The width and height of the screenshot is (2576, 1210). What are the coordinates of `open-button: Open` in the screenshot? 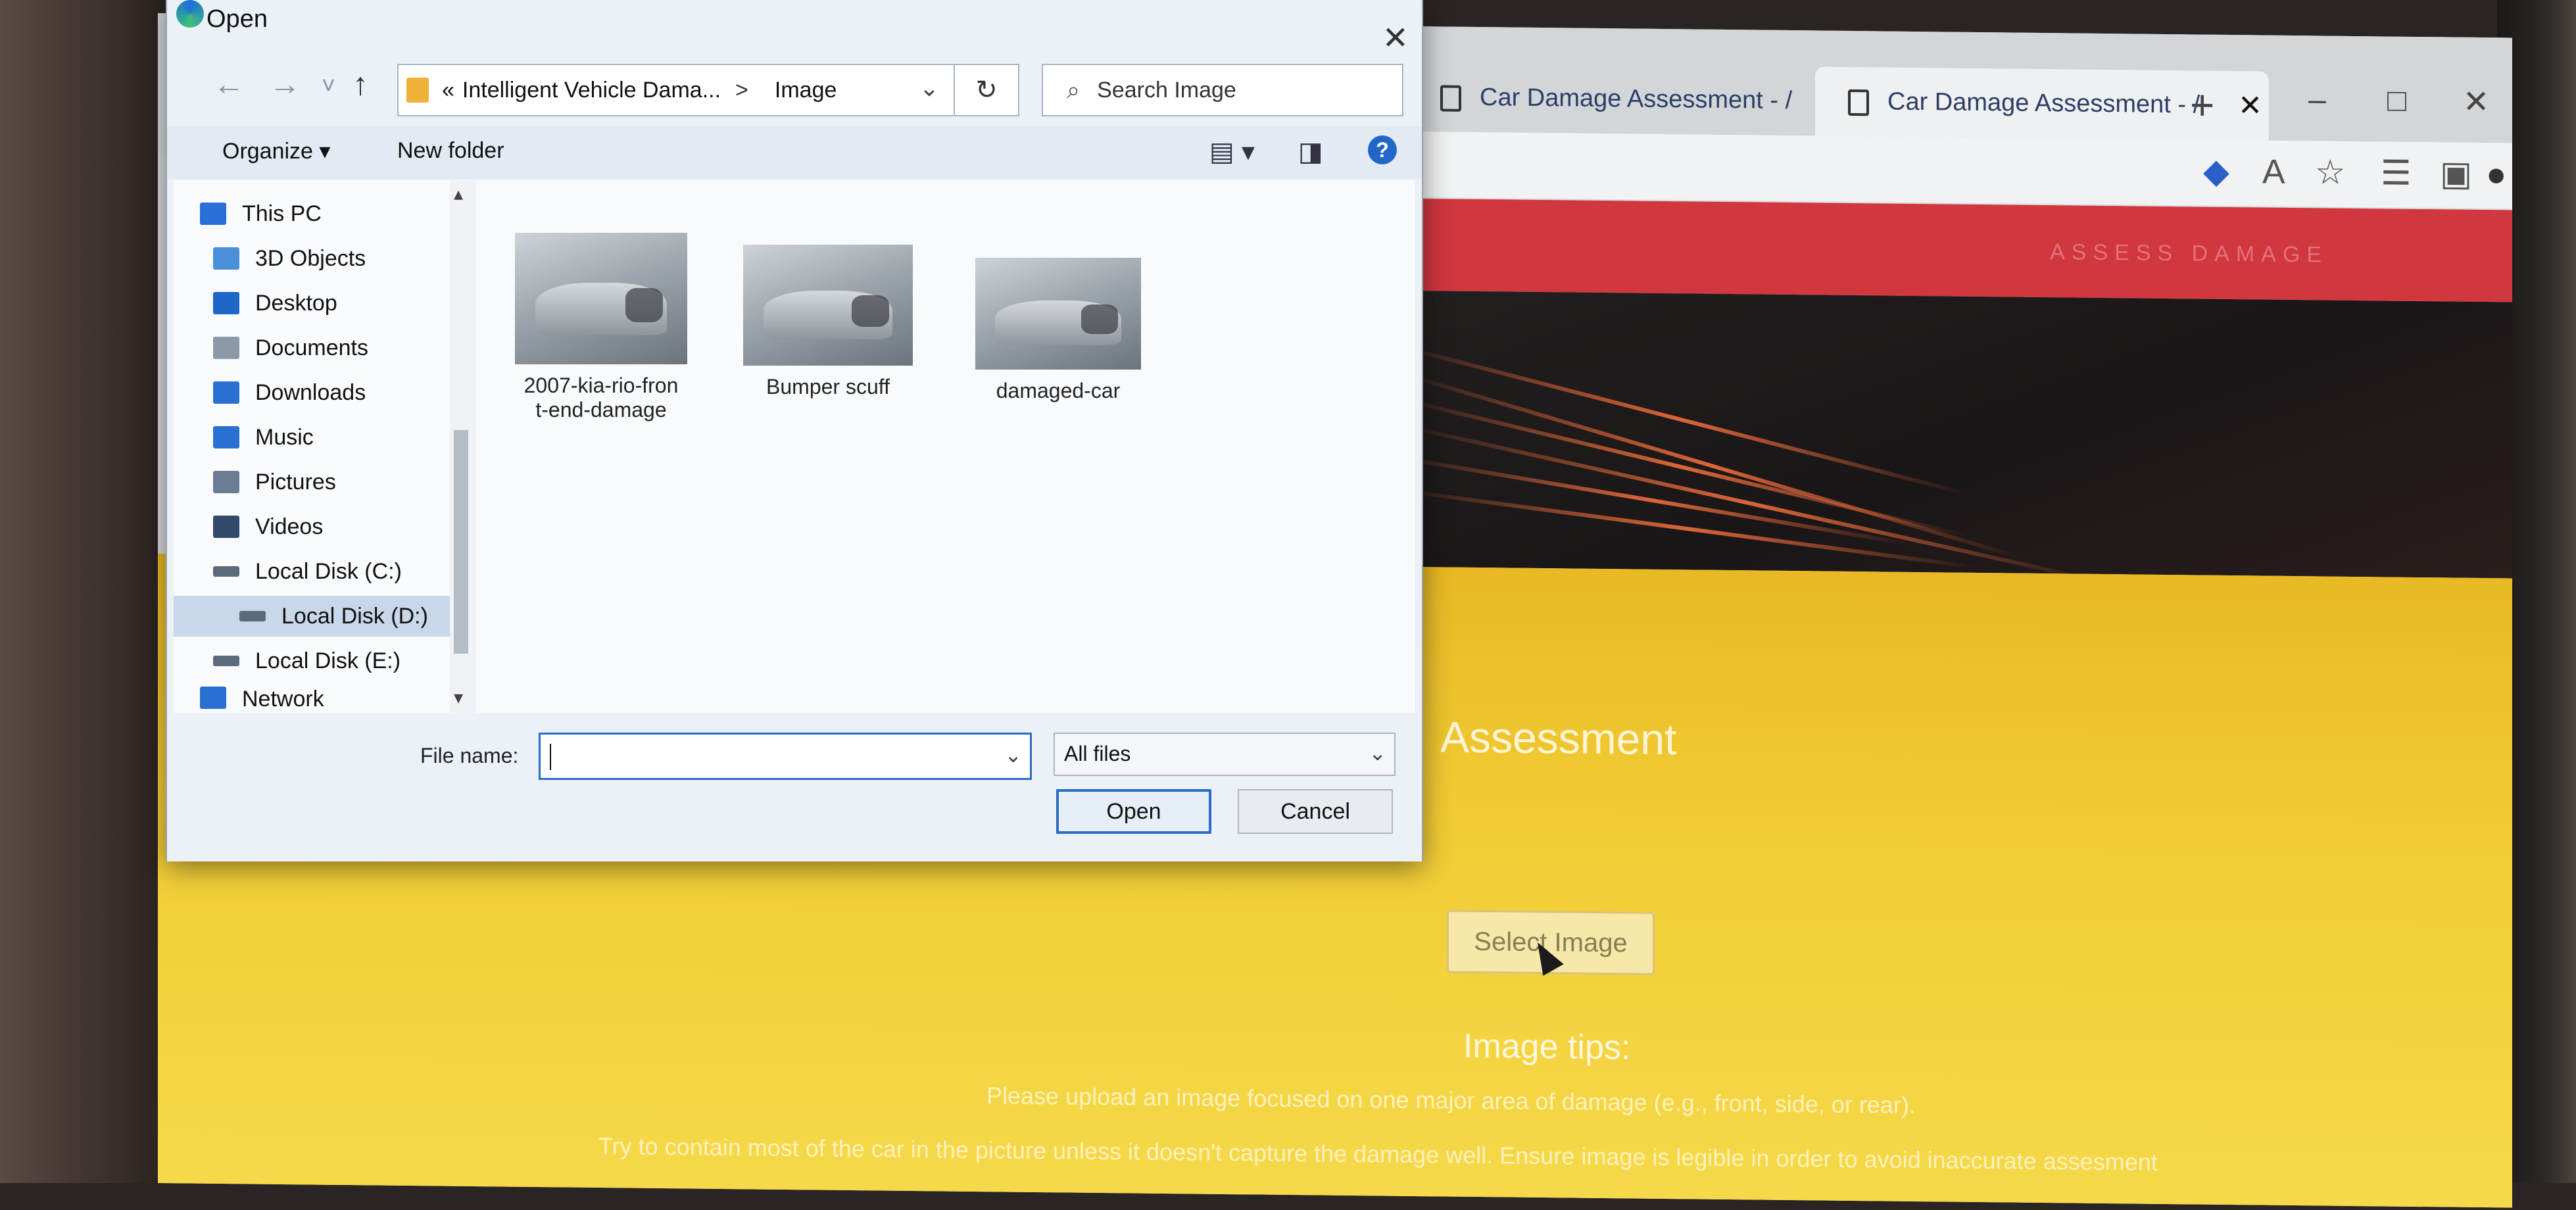 It's located at (1133, 812).